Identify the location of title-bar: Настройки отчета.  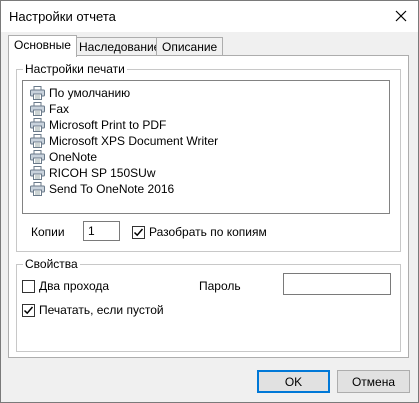
(209, 16).